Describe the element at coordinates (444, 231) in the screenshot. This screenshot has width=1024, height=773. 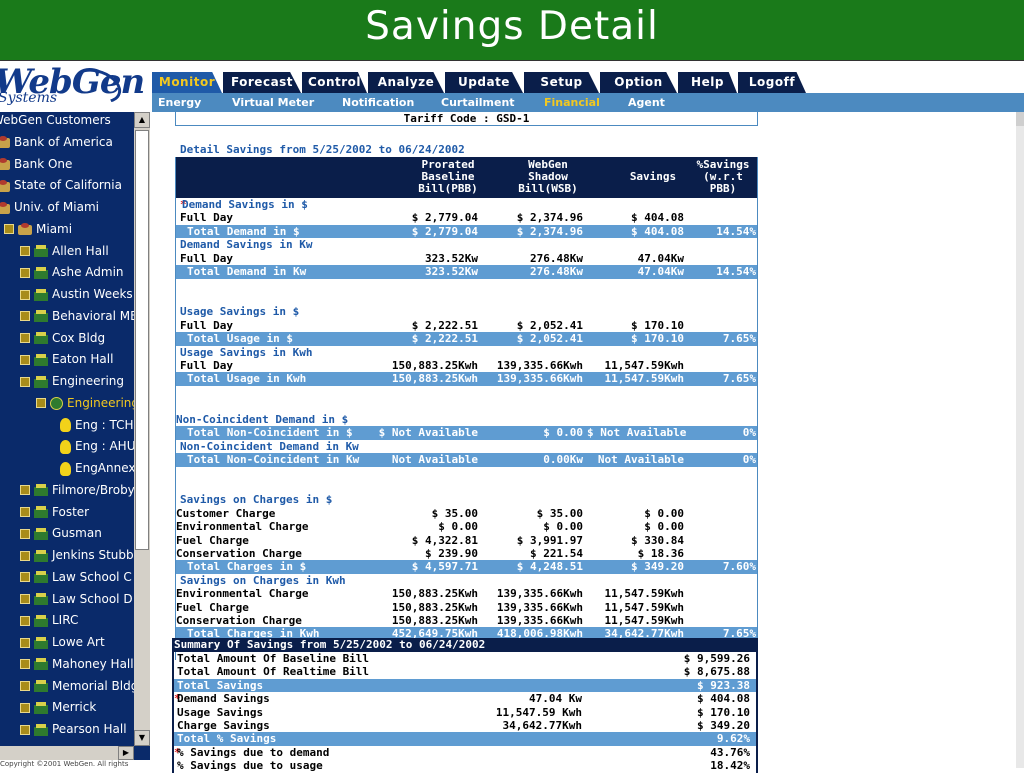
I see `cell-pbb: $ 2,779.04` at that location.